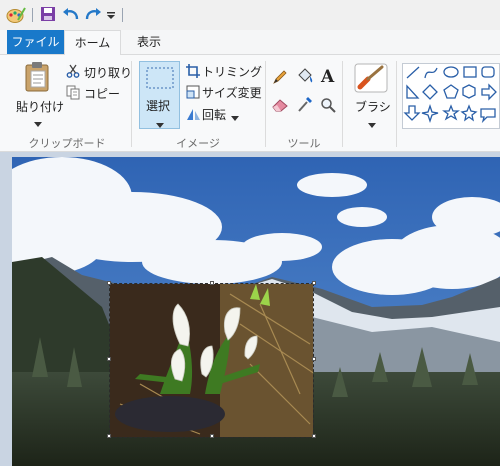  What do you see at coordinates (108, 72) in the screenshot?
I see `cut-button-label: 切り取り` at bounding box center [108, 72].